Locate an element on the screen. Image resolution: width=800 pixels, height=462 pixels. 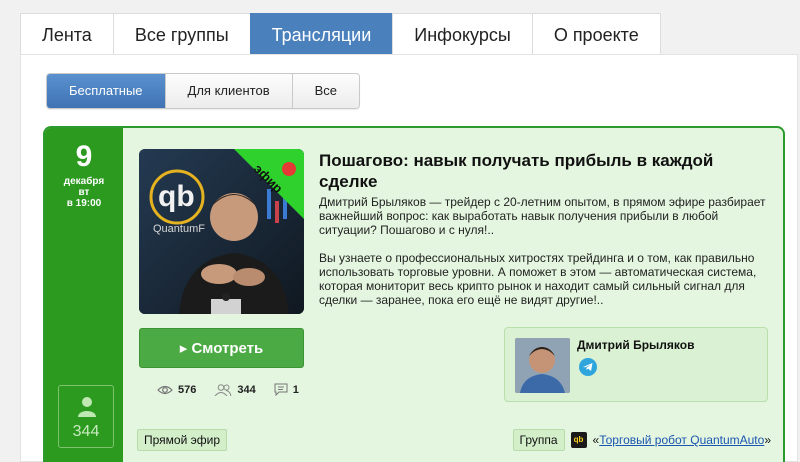
group-link-wrap: «Торговый робот QuantumAuto» is located at coordinates (682, 440).